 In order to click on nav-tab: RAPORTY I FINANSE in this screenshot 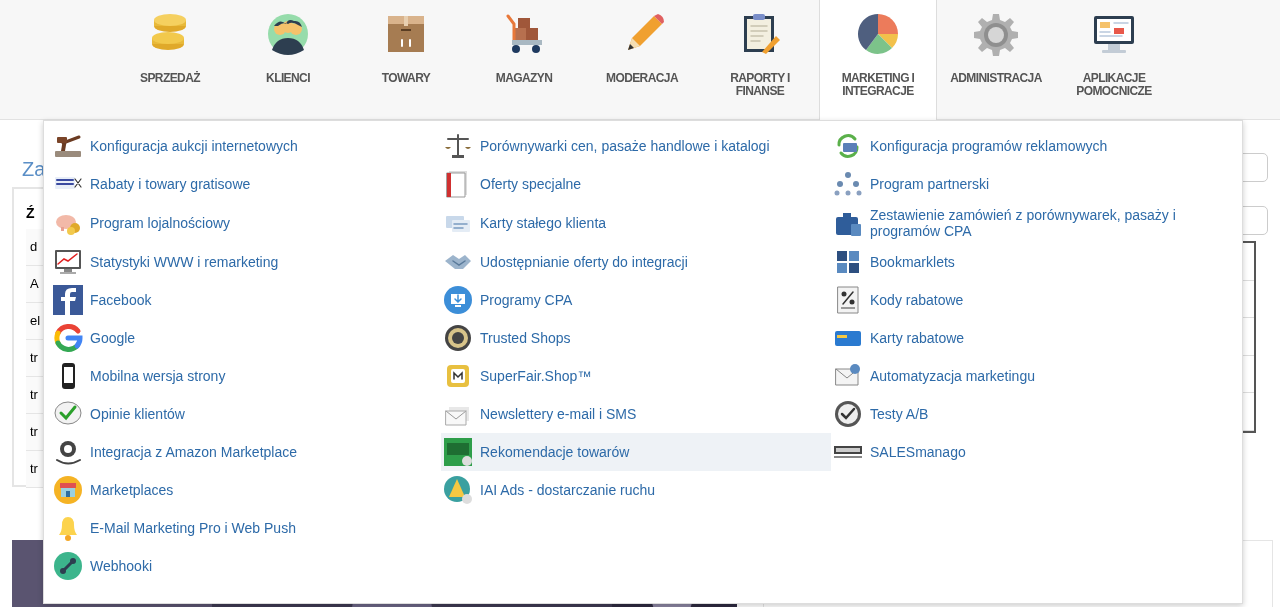, I will do `click(760, 59)`.